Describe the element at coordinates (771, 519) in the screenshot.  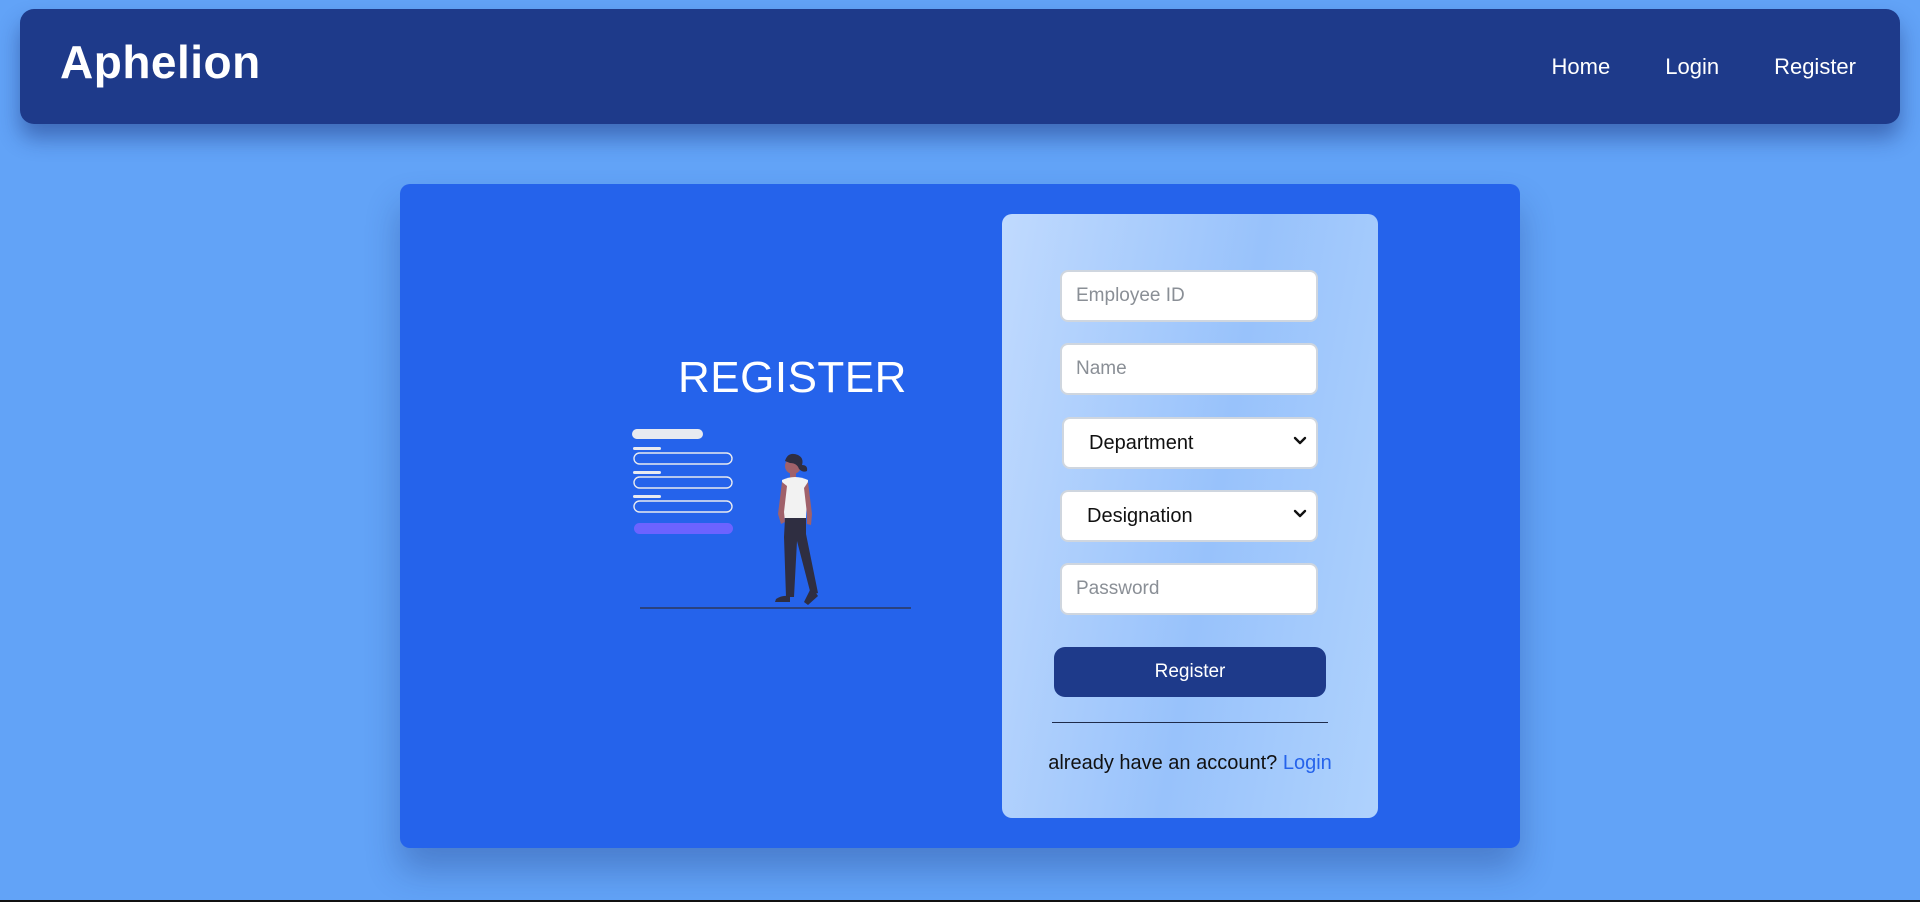
I see `register-form-illustration` at that location.